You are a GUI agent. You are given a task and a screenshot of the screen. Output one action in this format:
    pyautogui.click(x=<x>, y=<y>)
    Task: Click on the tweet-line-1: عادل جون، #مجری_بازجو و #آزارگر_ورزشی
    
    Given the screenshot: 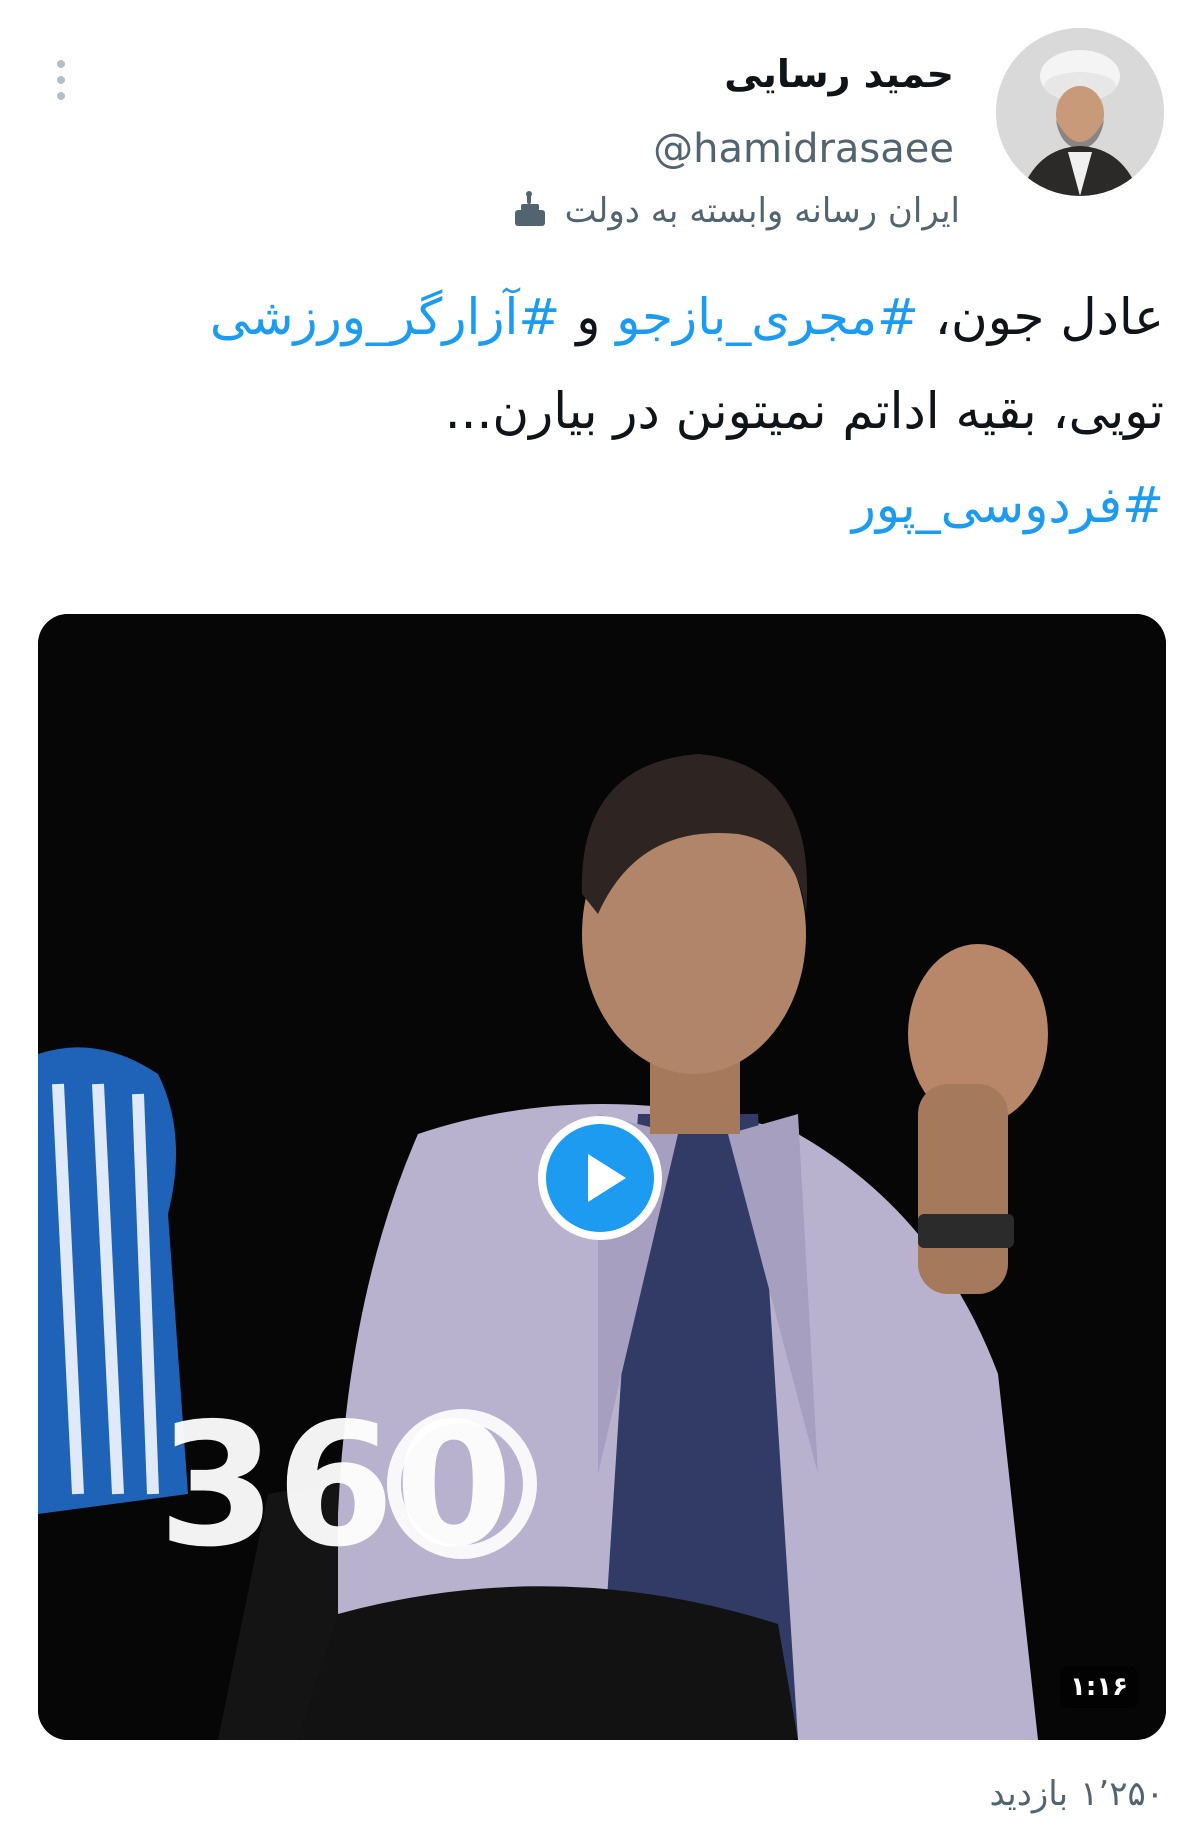 What is the action you would take?
    pyautogui.click(x=599, y=317)
    